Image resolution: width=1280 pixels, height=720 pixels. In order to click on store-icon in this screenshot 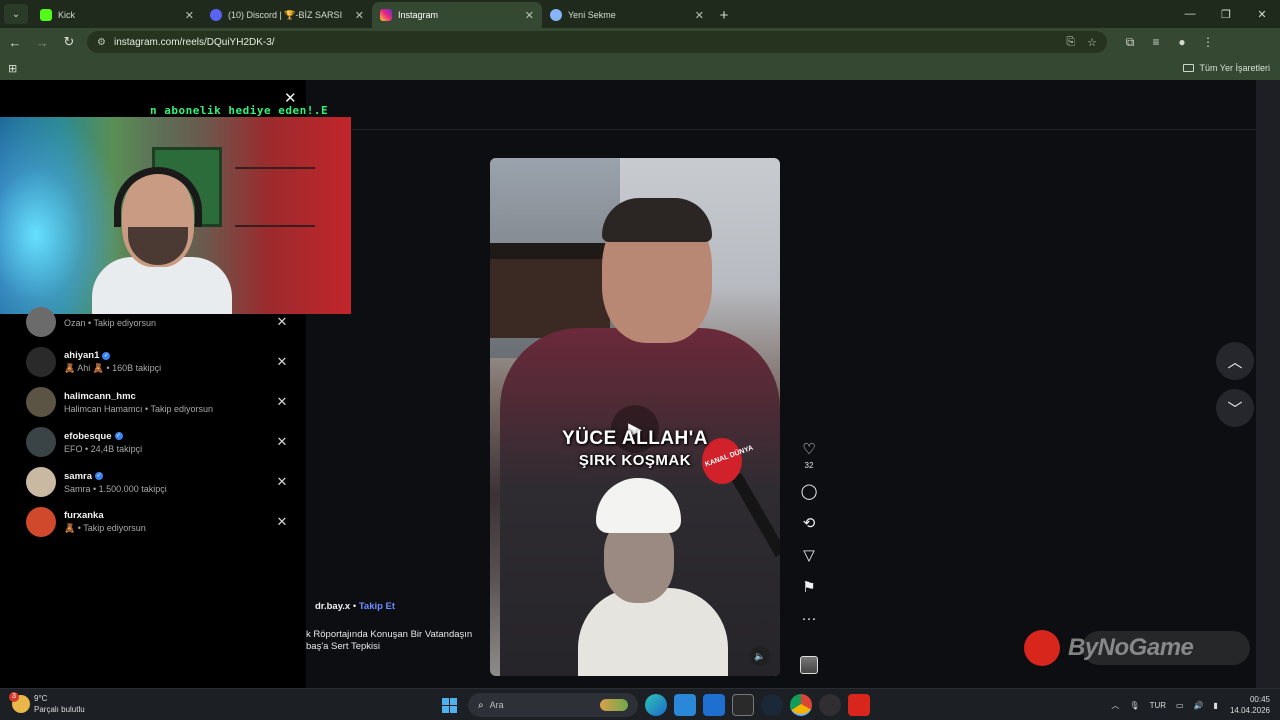, I will do `click(685, 705)`.